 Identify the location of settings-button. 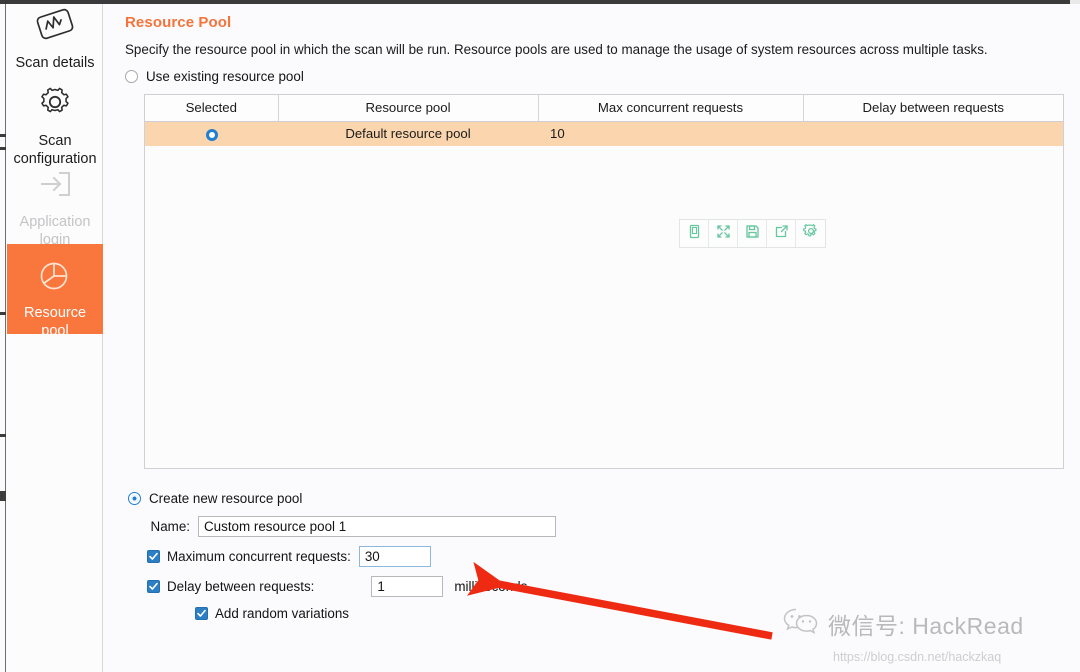
(810, 233).